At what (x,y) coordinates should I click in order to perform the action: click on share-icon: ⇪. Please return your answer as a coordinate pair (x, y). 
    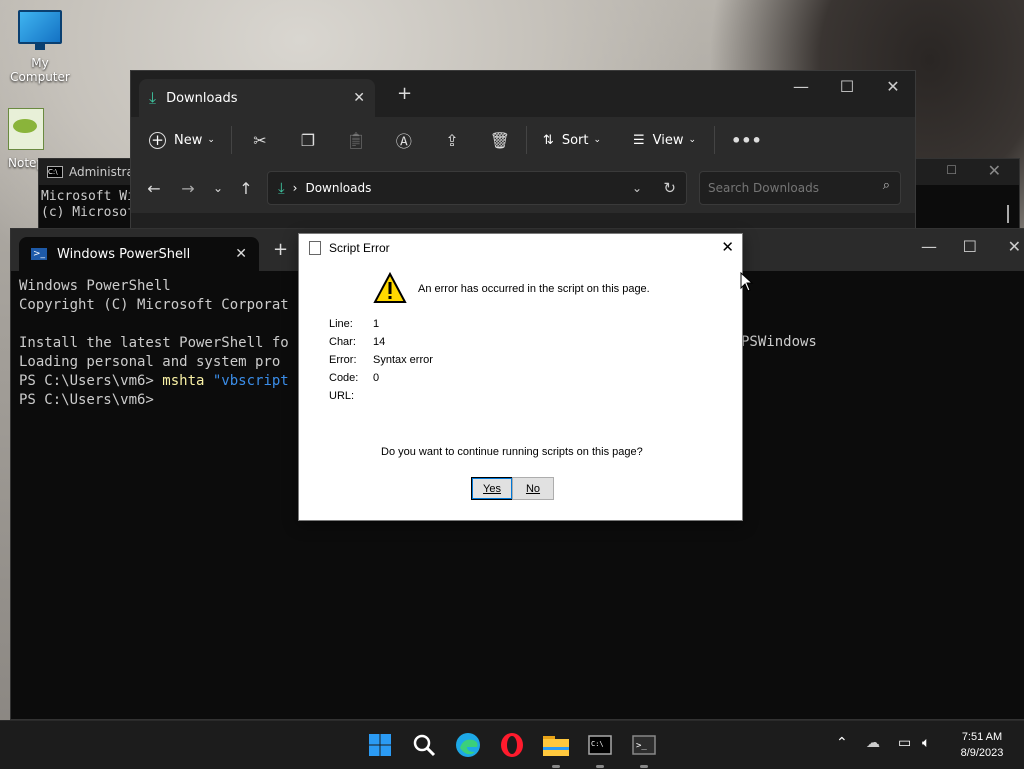
    Looking at the image, I should click on (452, 140).